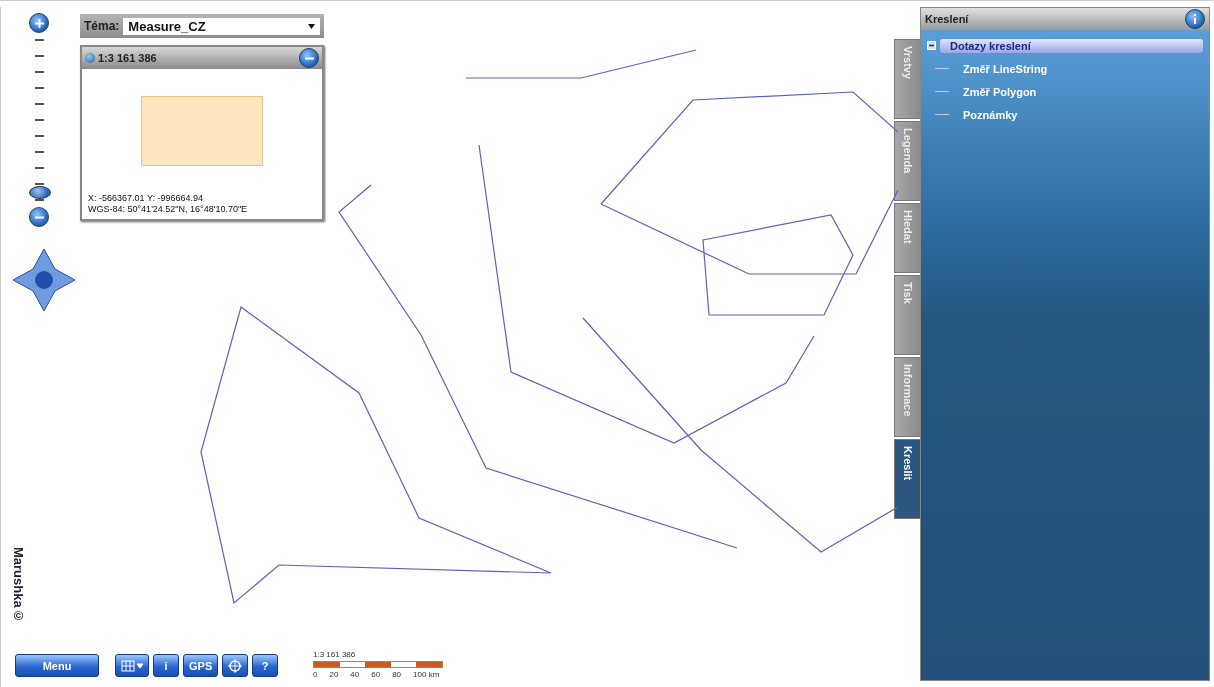 The image size is (1214, 687). I want to click on help-button, so click(1195, 19).